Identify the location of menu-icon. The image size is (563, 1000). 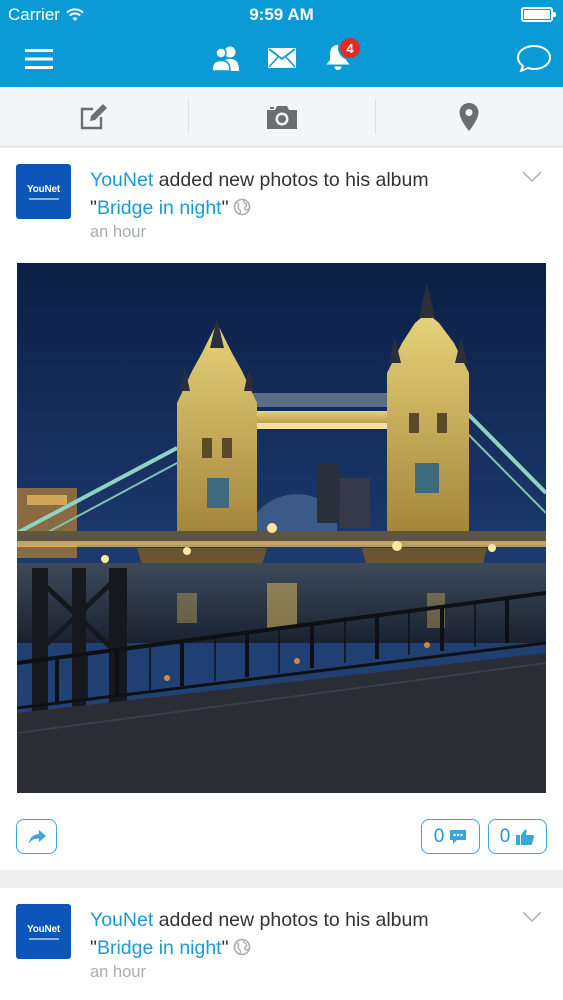
(39, 59).